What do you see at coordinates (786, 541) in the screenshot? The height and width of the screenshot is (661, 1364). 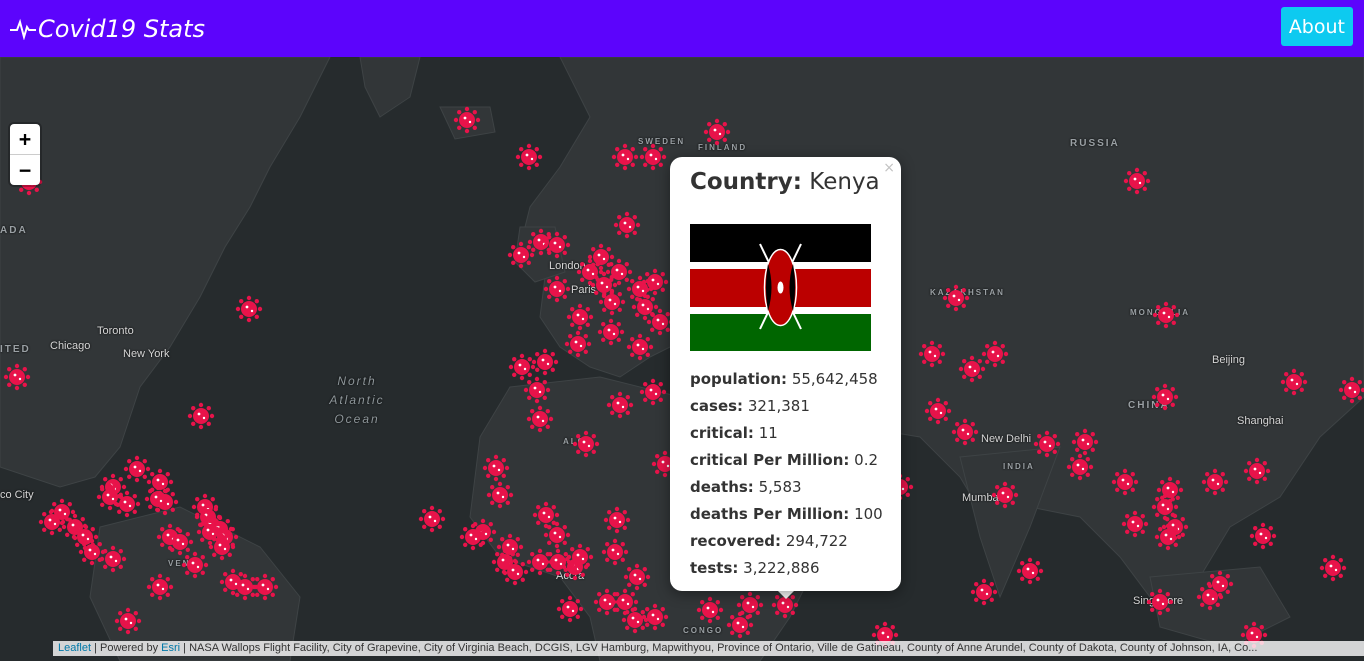 I see `stat-row: recovered: 294,722` at bounding box center [786, 541].